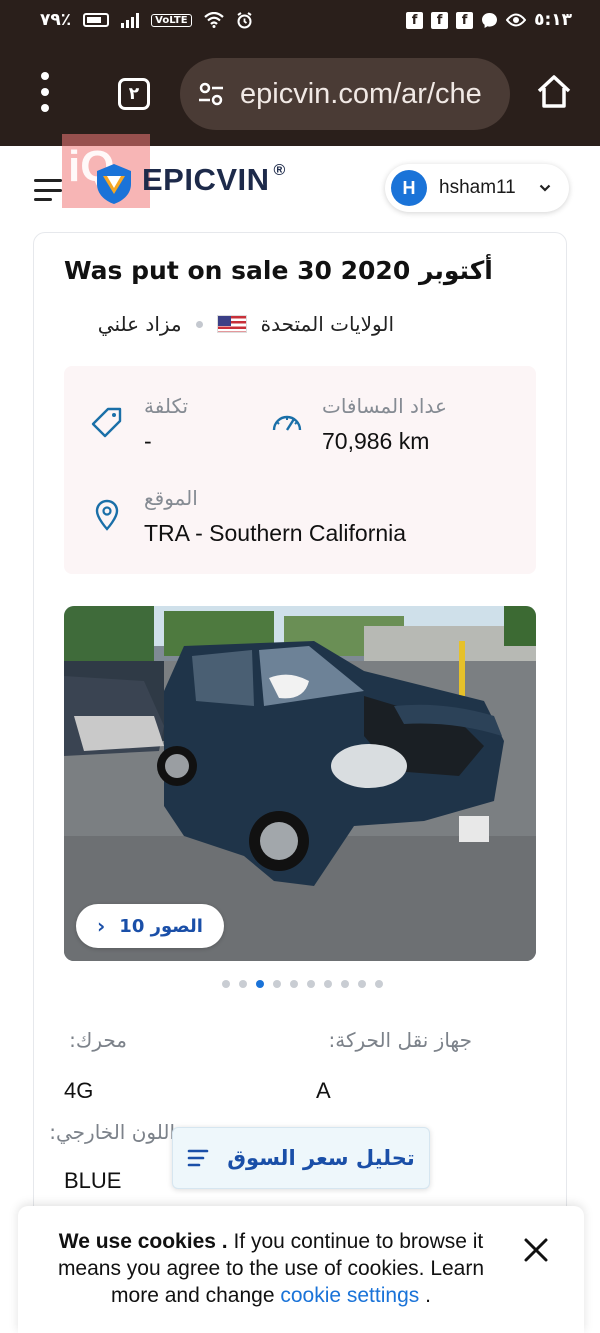 This screenshot has height=1333, width=600. I want to click on us-flag-icon, so click(231, 324).